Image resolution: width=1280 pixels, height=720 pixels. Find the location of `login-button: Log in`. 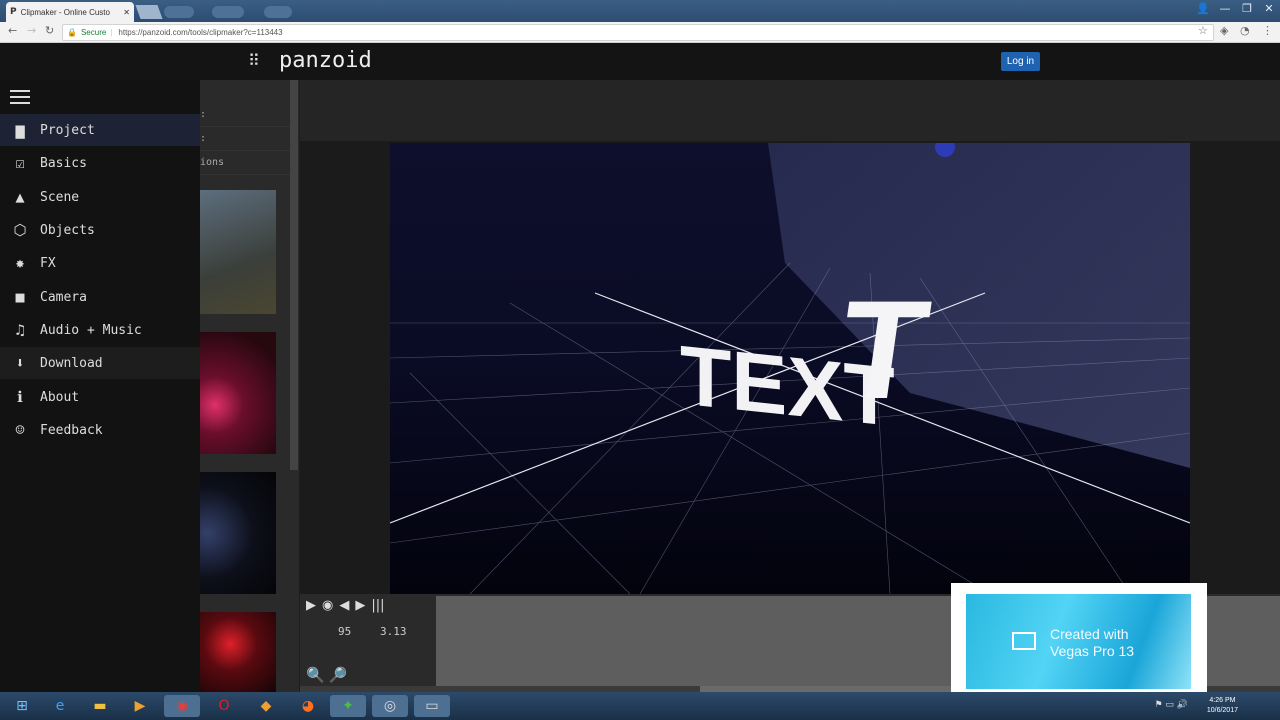

login-button: Log in is located at coordinates (1020, 61).